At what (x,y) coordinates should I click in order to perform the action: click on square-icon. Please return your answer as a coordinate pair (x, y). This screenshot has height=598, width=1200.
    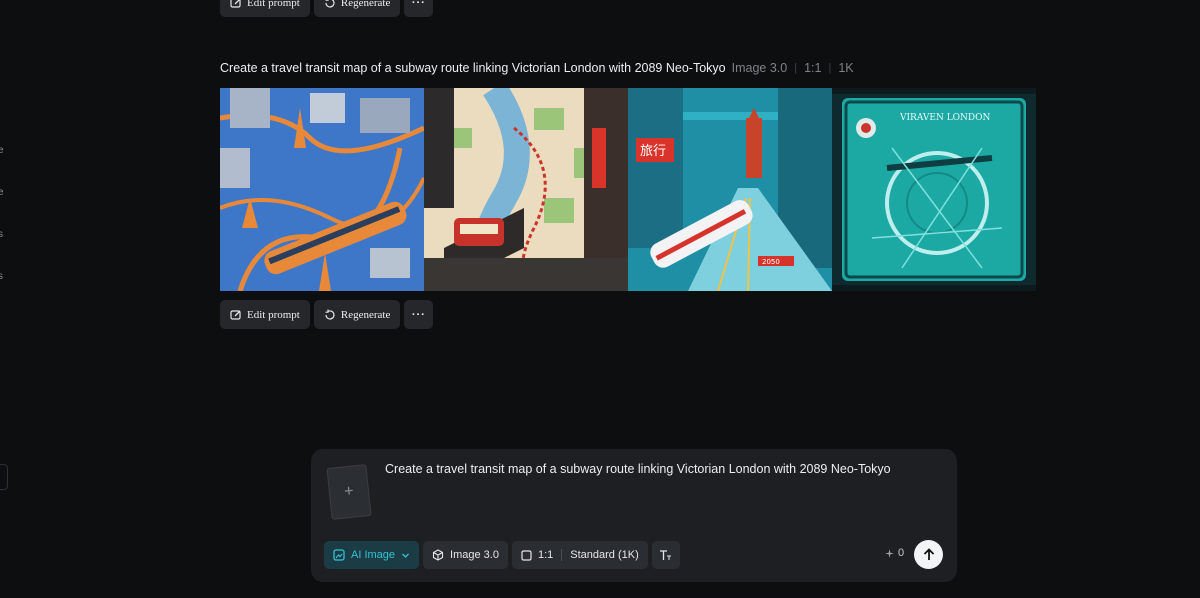
    Looking at the image, I should click on (526, 555).